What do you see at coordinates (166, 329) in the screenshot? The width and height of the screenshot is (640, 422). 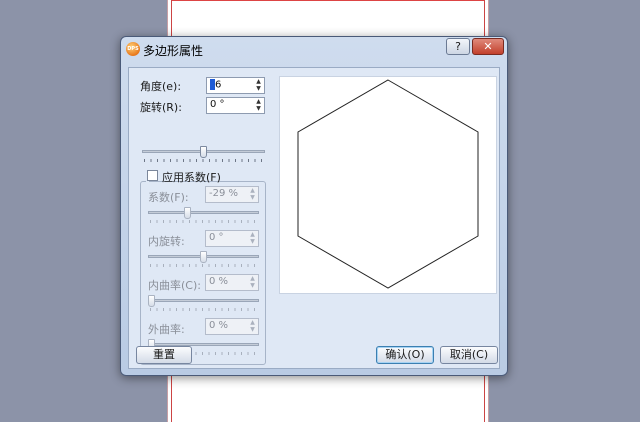 I see `outer-curve-label: 外曲率:` at bounding box center [166, 329].